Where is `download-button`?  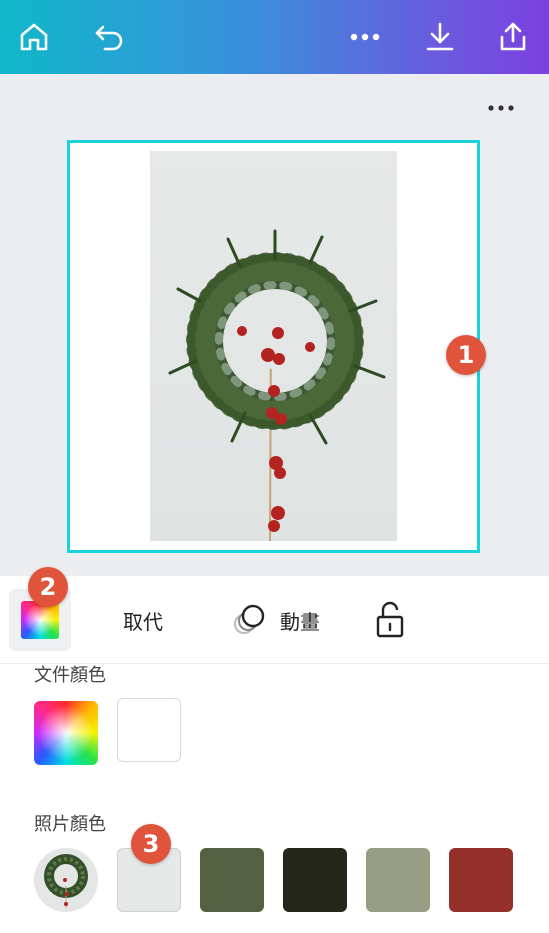 download-button is located at coordinates (440, 37).